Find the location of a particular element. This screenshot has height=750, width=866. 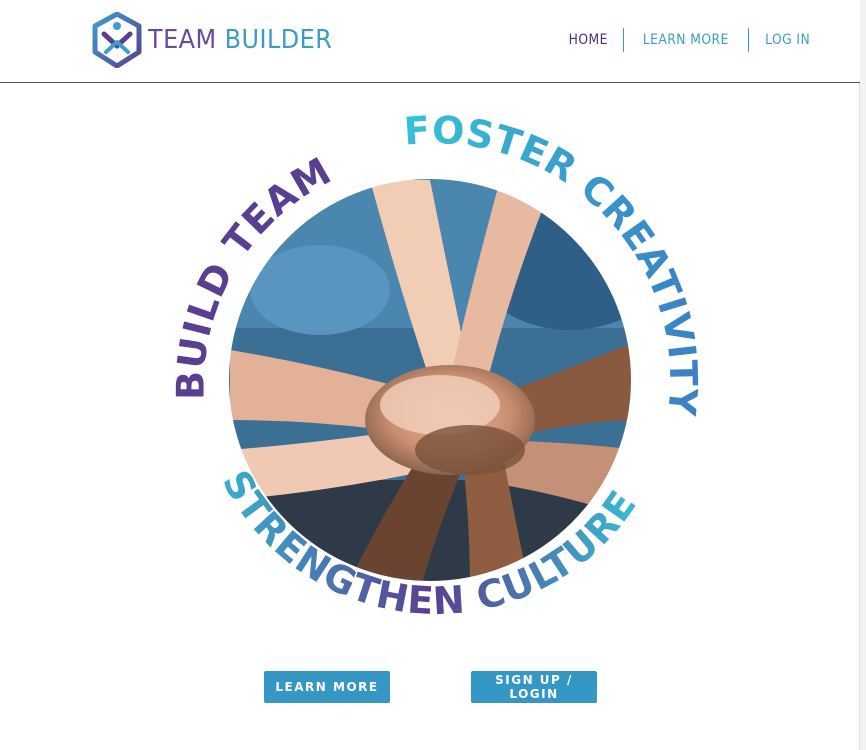

brand-logo: TEAM BUILDER is located at coordinates (220, 40).